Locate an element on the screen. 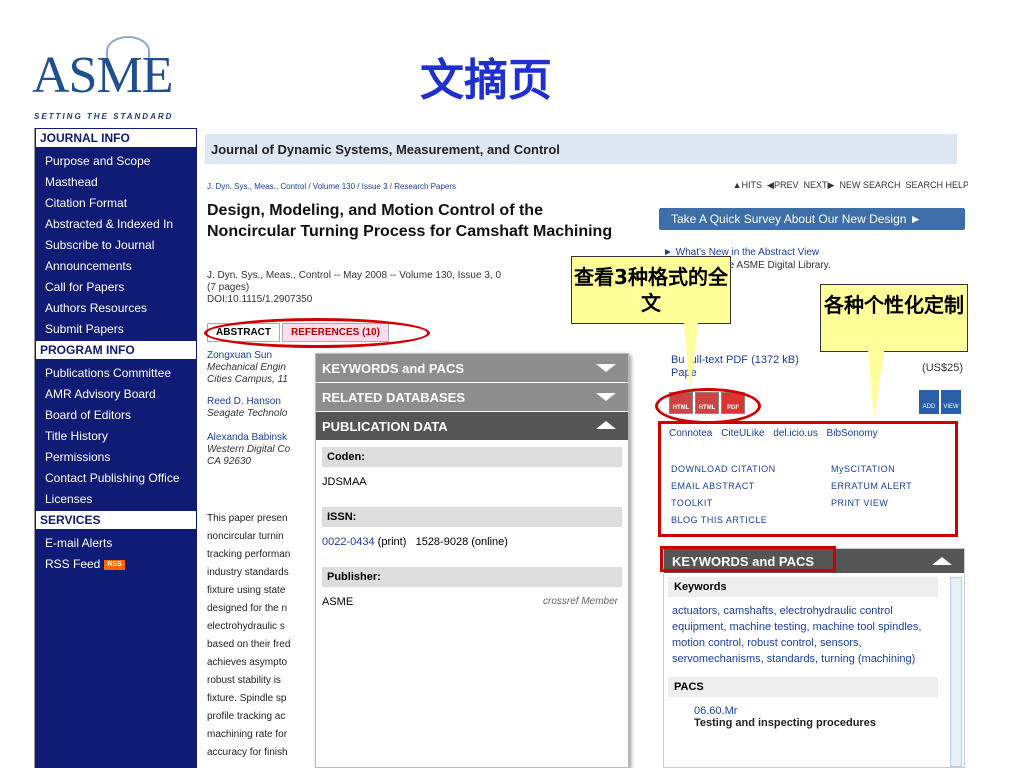  abstract-line: designed for the n is located at coordinates (247, 608).